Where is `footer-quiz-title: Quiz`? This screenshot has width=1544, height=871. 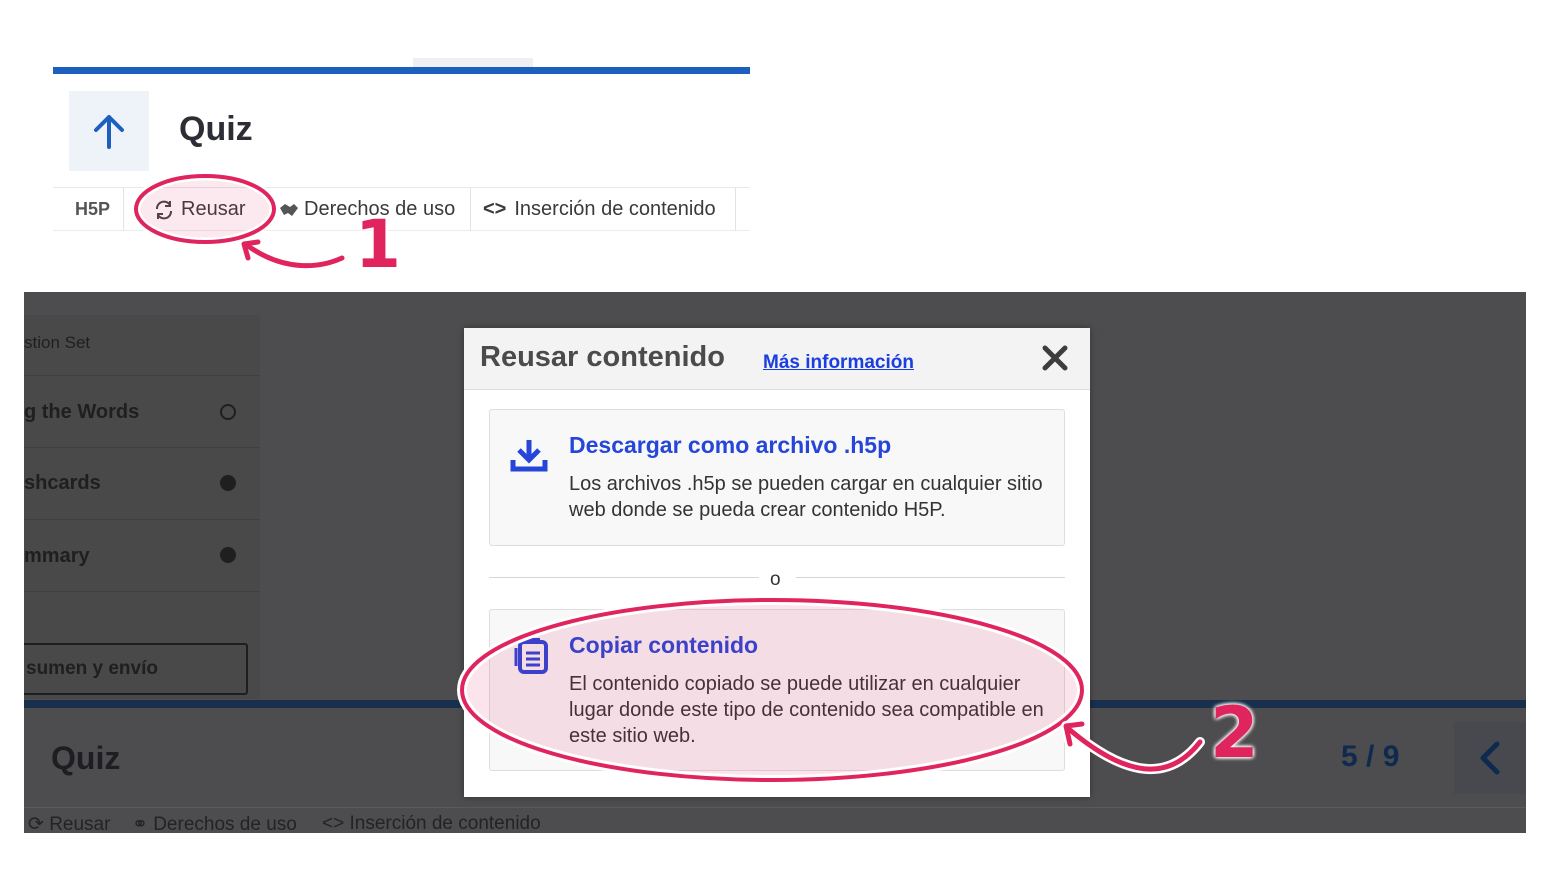 footer-quiz-title: Quiz is located at coordinates (86, 758).